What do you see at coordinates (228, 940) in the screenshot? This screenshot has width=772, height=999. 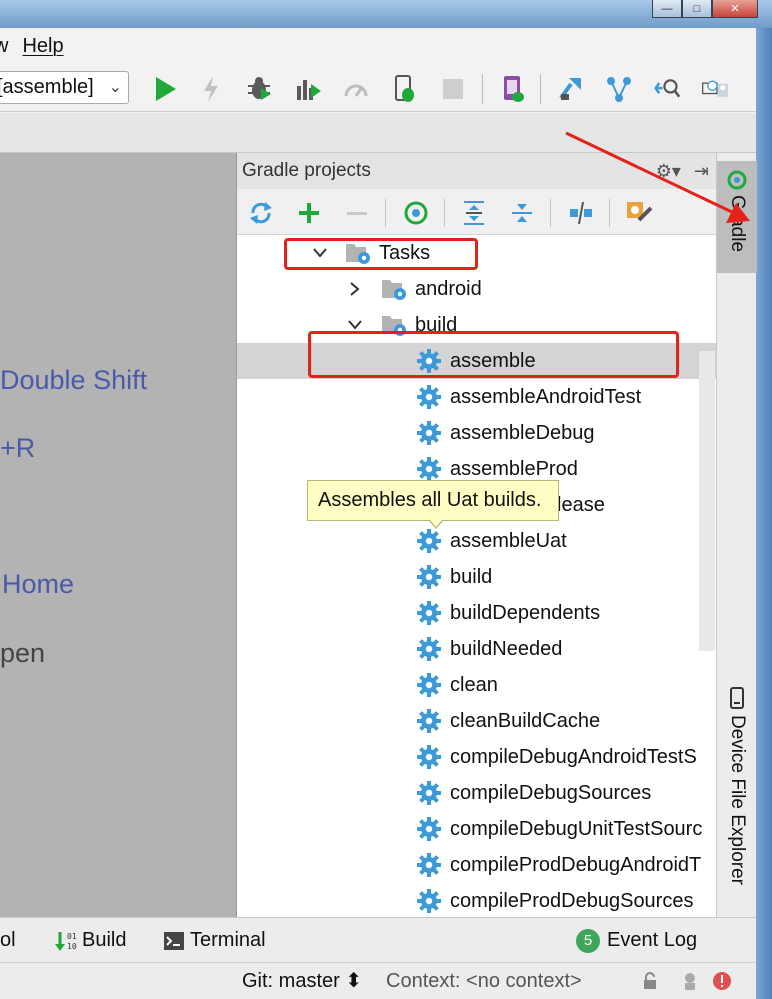 I see `terminal-tool-label: Terminal` at bounding box center [228, 940].